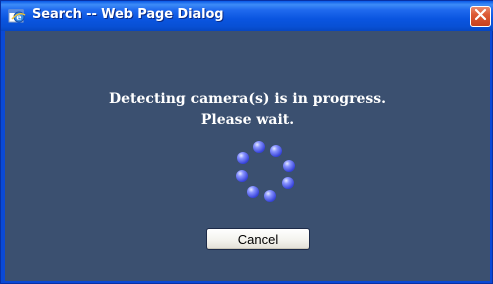 The image size is (493, 284). I want to click on close-icon, so click(480, 17).